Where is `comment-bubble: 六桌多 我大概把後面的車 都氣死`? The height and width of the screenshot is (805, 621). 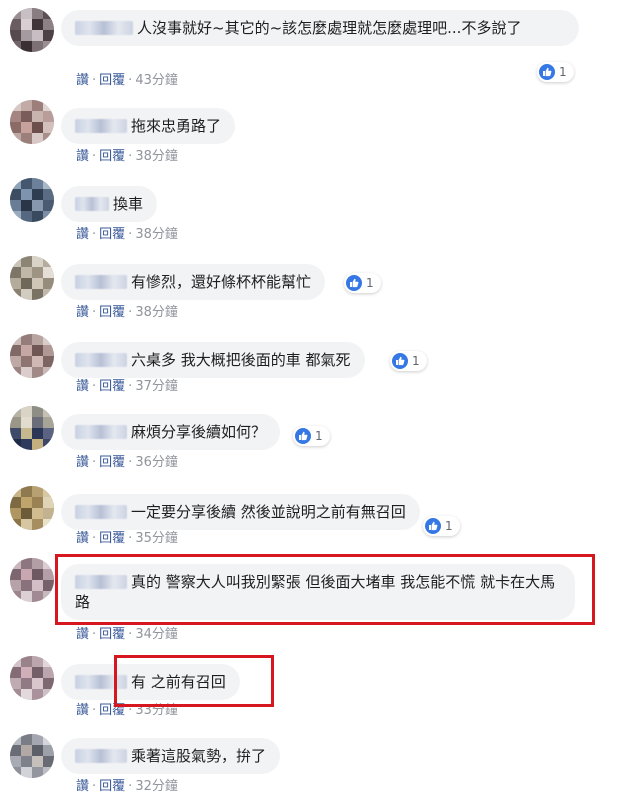 comment-bubble: 六桌多 我大概把後面的車 都氣死 is located at coordinates (213, 360).